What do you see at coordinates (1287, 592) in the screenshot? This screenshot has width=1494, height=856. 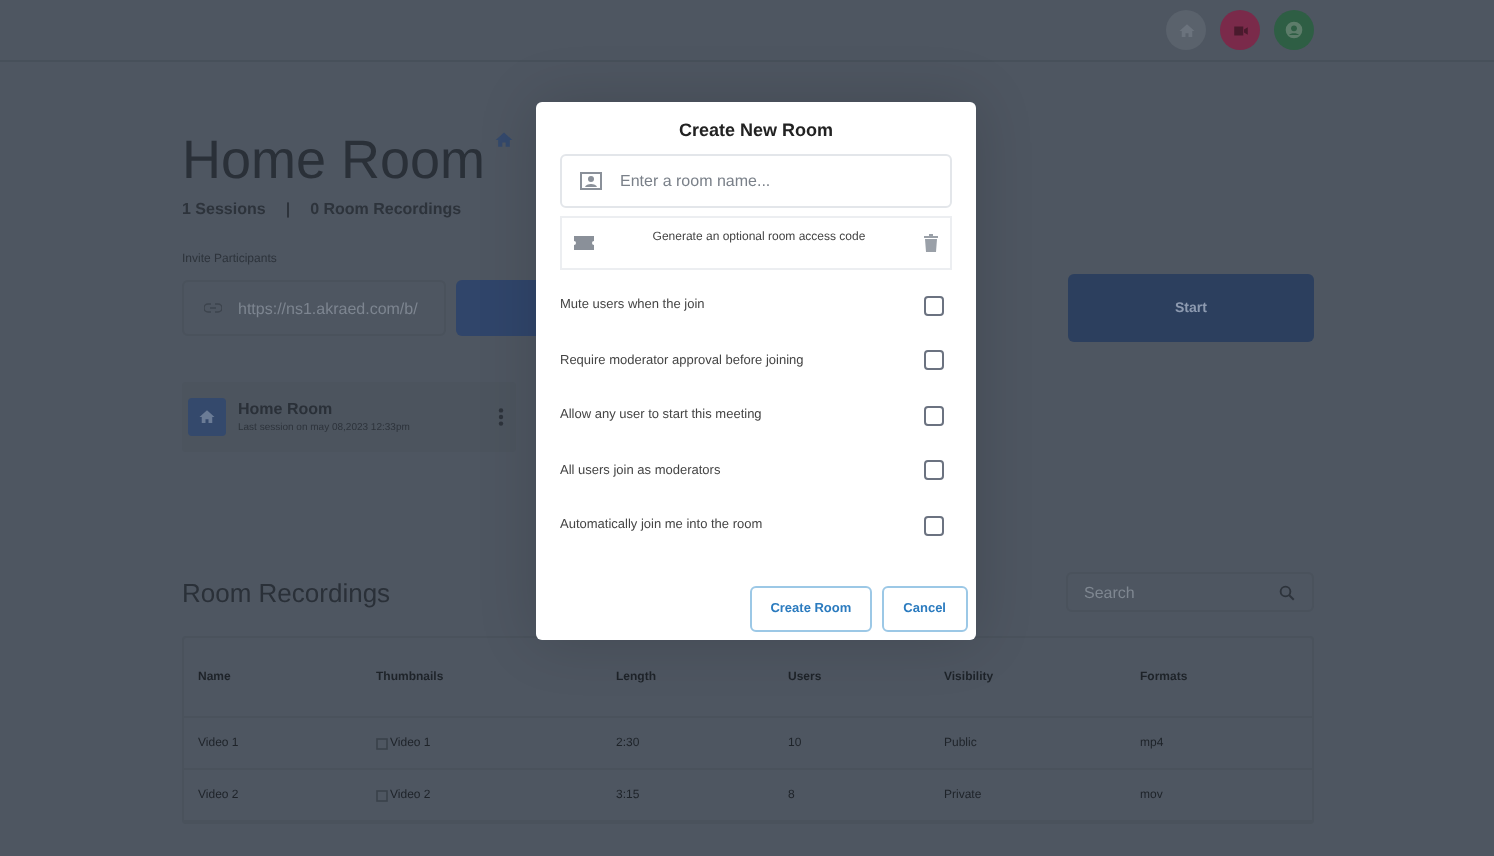 I see `search-icon` at bounding box center [1287, 592].